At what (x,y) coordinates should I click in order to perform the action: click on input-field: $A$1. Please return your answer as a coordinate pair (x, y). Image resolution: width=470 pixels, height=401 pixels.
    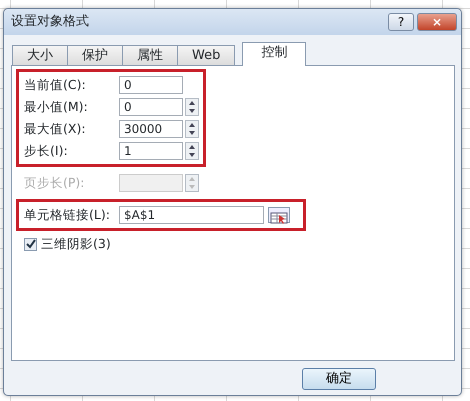
    Looking at the image, I should click on (191, 215).